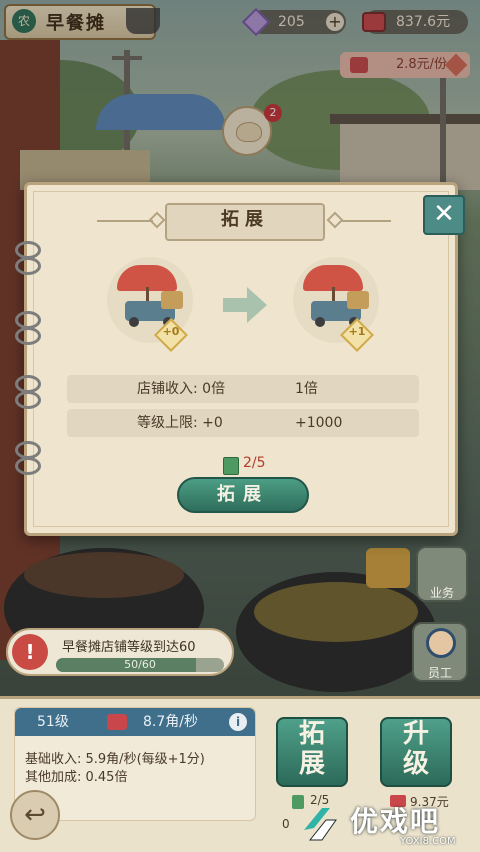 Image resolution: width=480 pixels, height=852 pixels. Describe the element at coordinates (125, 221) in the screenshot. I see `title-divider-left` at that location.